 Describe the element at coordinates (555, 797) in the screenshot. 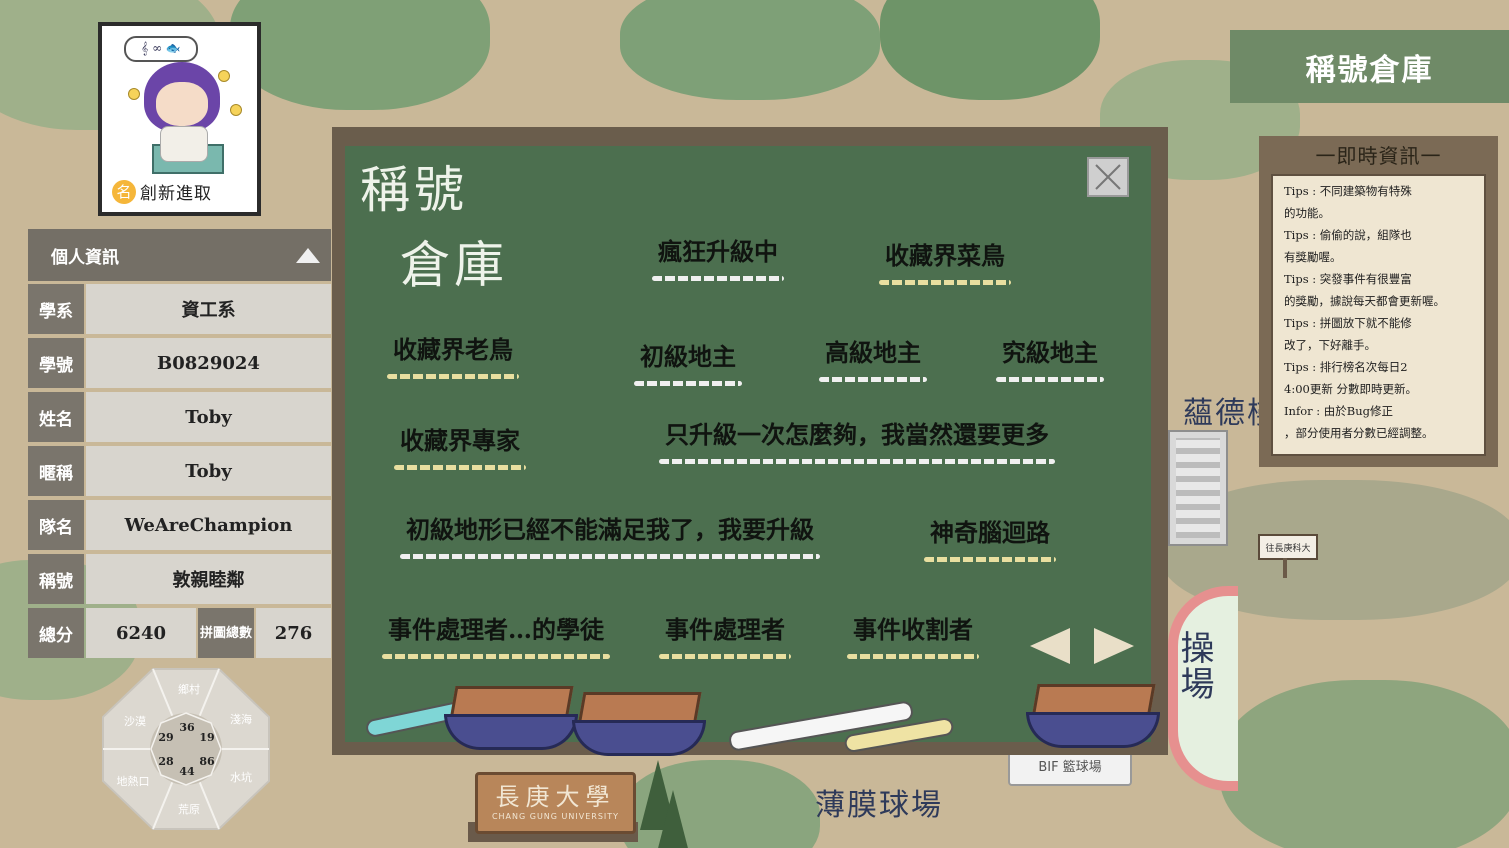

I see `gate-title: 長庚大學` at that location.